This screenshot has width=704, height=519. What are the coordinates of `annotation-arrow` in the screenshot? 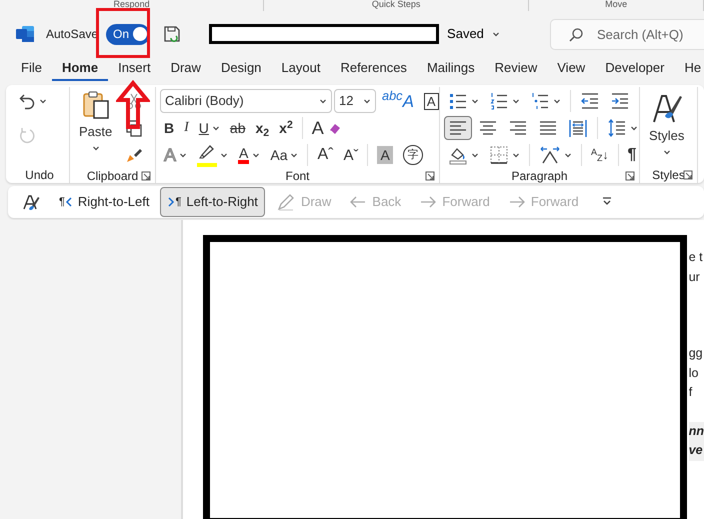 It's located at (133, 105).